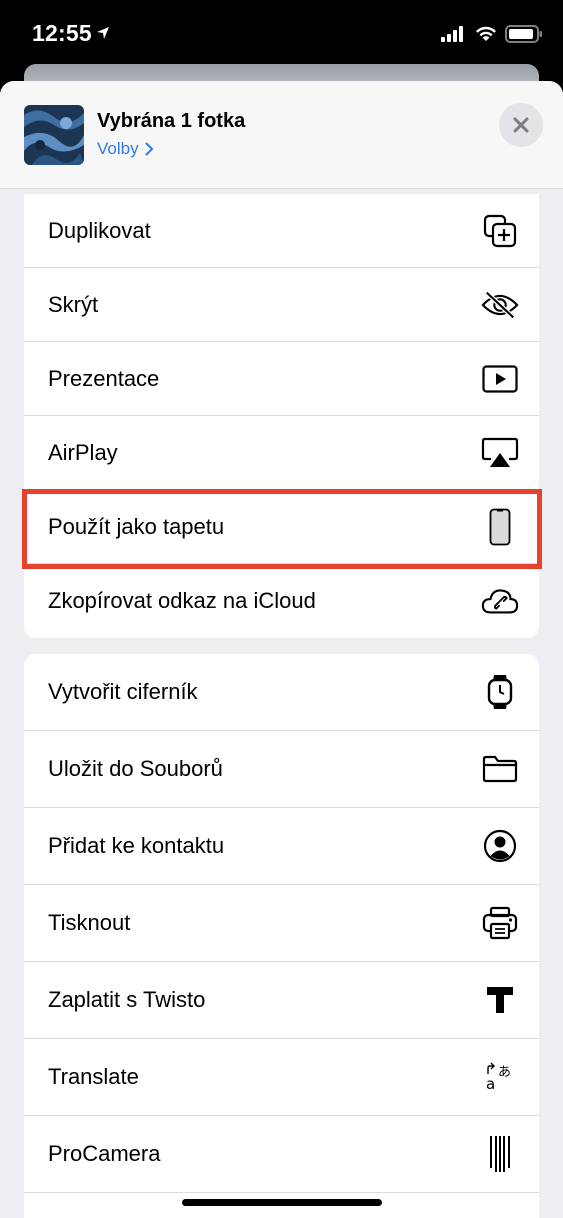 The height and width of the screenshot is (1218, 563). I want to click on action-label: Zaplatit s Twisto, so click(127, 999).